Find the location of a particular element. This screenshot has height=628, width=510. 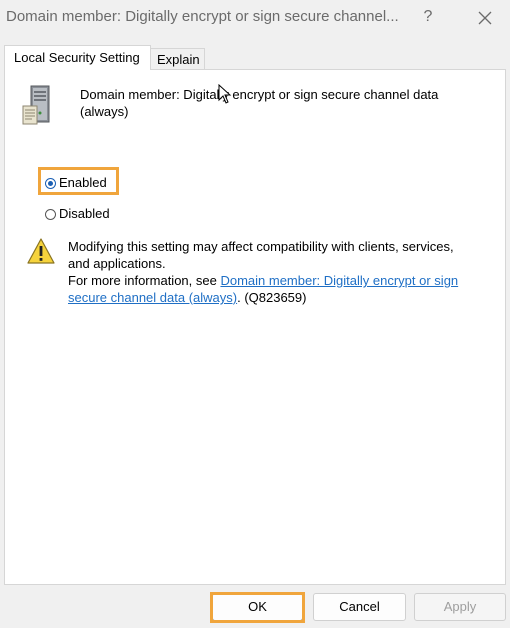

tab-label: Local Security Setting is located at coordinates (77, 57).